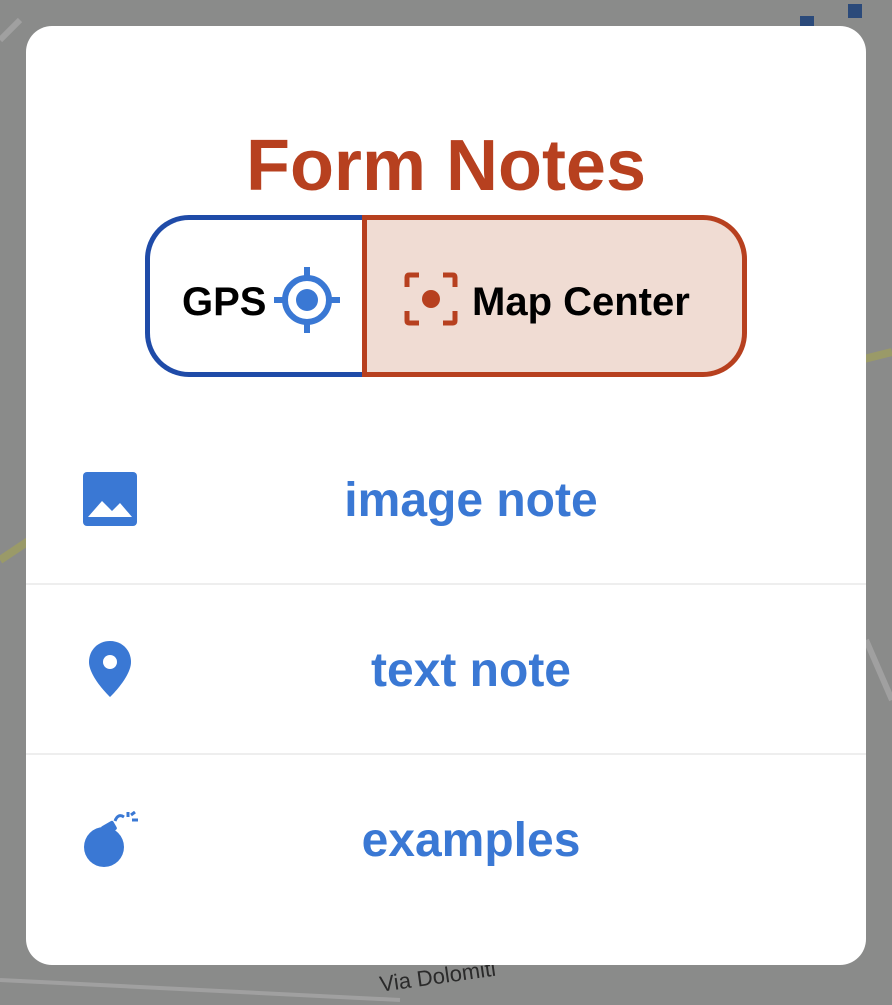 The height and width of the screenshot is (1005, 892). I want to click on examples-label: examples, so click(471, 840).